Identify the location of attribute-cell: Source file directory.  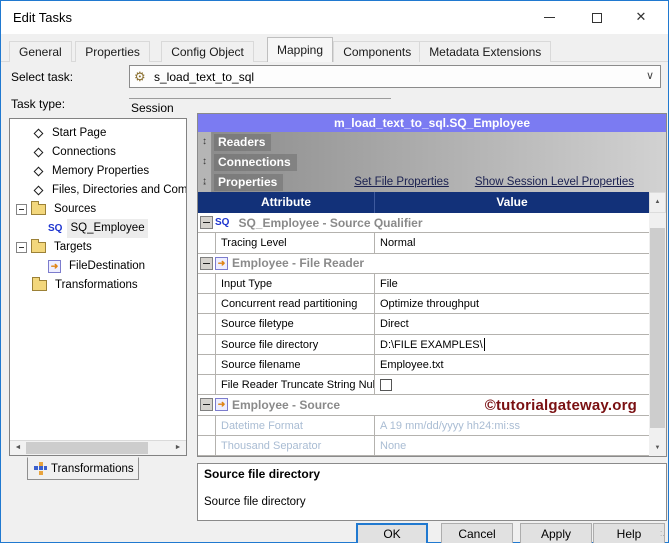
(294, 344).